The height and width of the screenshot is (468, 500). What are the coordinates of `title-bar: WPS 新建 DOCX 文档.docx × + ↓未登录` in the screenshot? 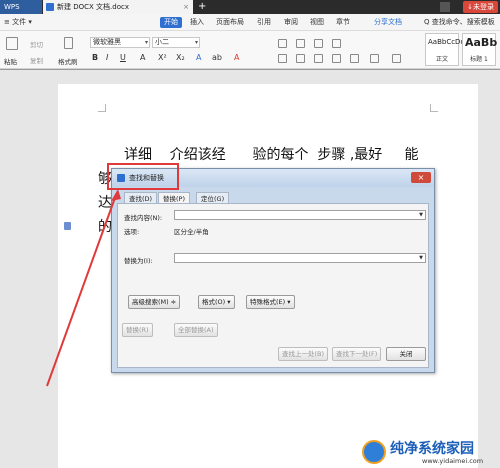 It's located at (250, 7).